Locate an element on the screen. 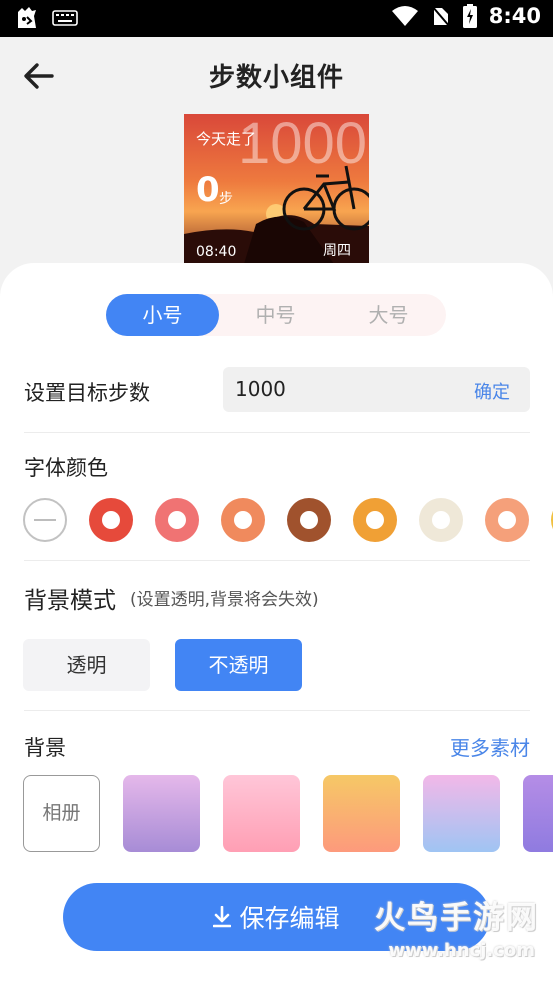 This screenshot has height=983, width=553. no-sim-icon is located at coordinates (441, 16).